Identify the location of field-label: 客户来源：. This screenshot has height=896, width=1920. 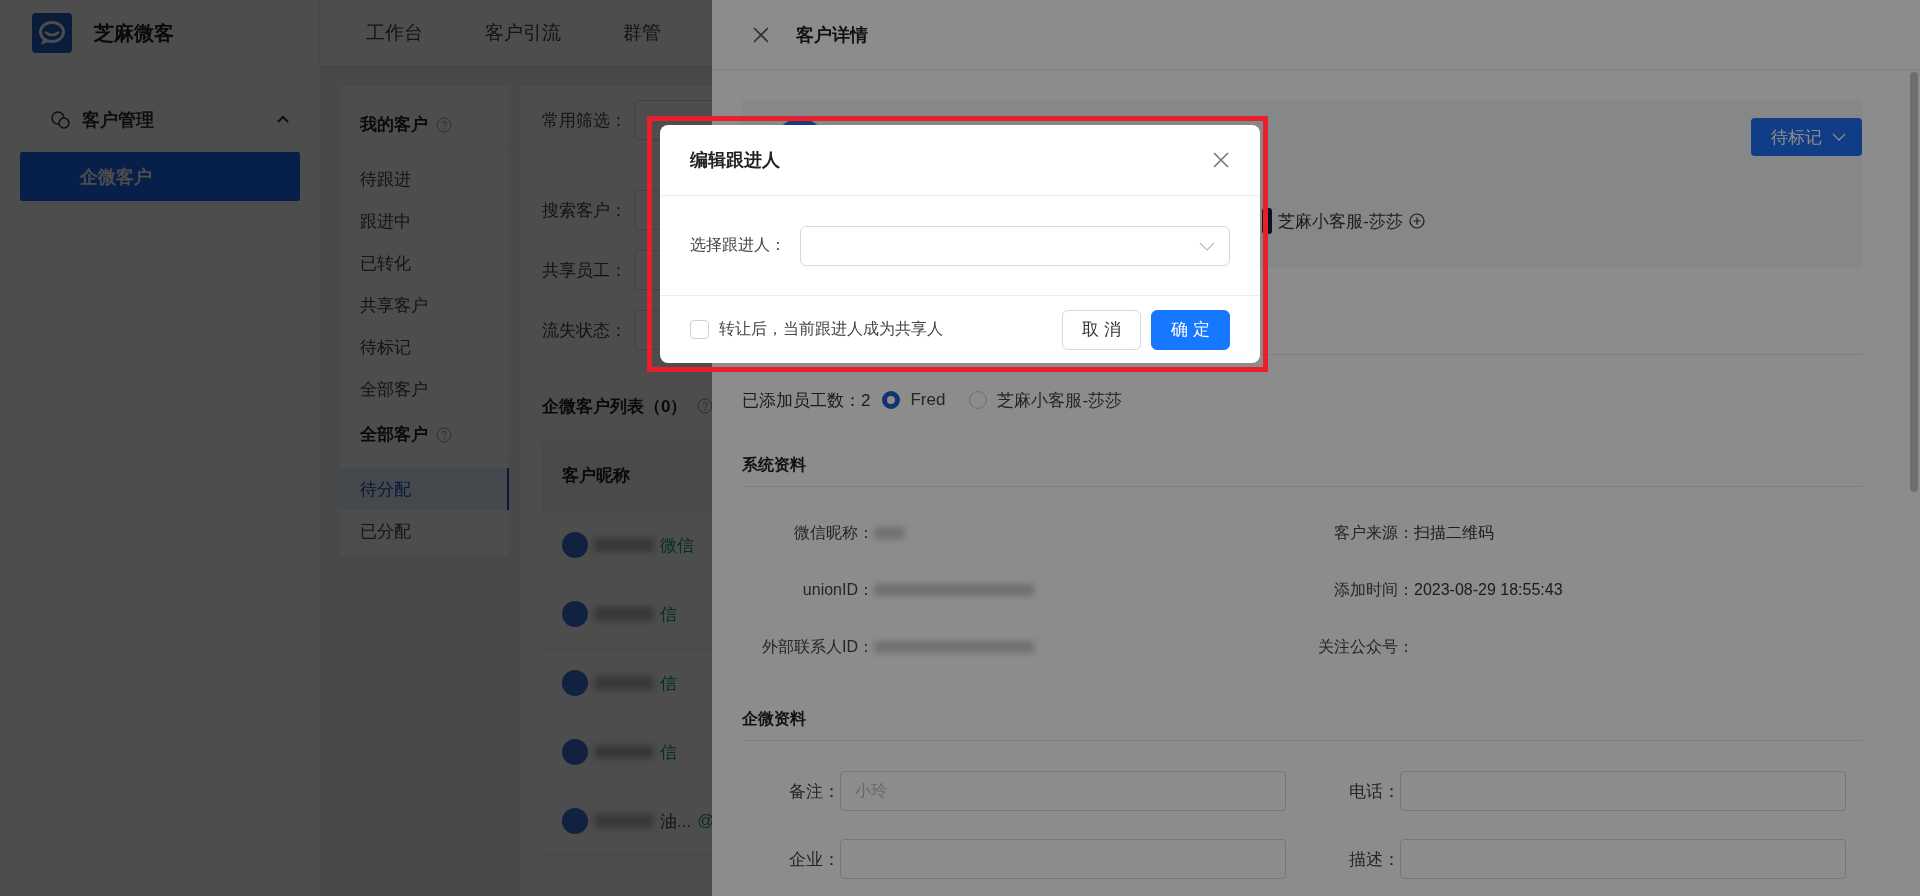
(1373, 532).